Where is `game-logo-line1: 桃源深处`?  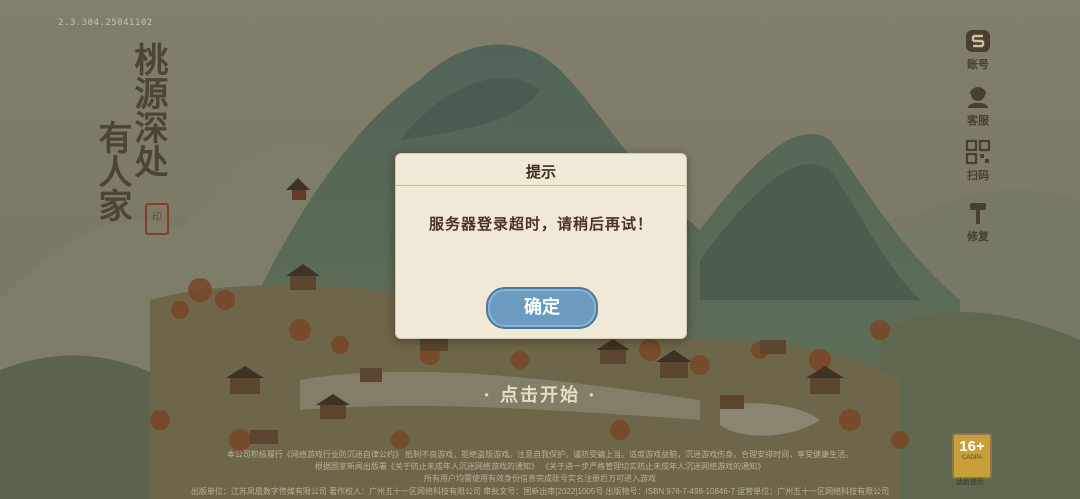 game-logo-line1: 桃源深处 is located at coordinates (148, 110).